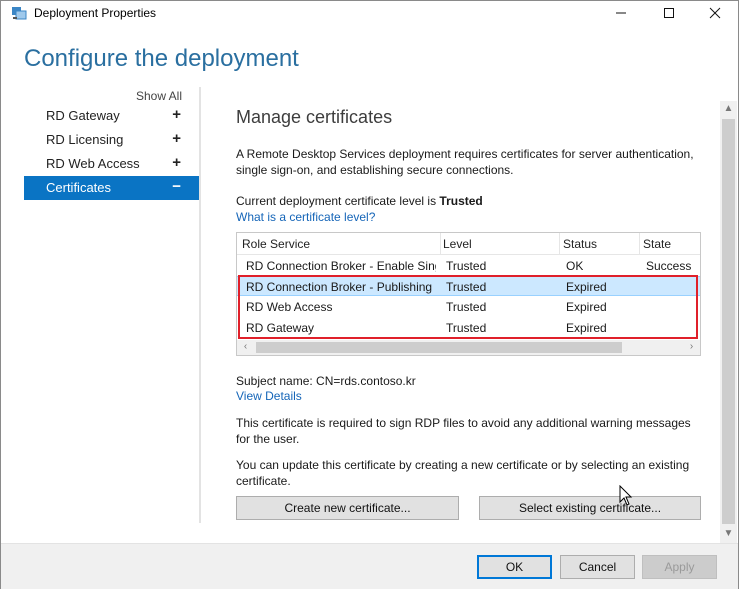 The width and height of the screenshot is (739, 589). What do you see at coordinates (626, 495) in the screenshot?
I see `mouse-cursor-icon` at bounding box center [626, 495].